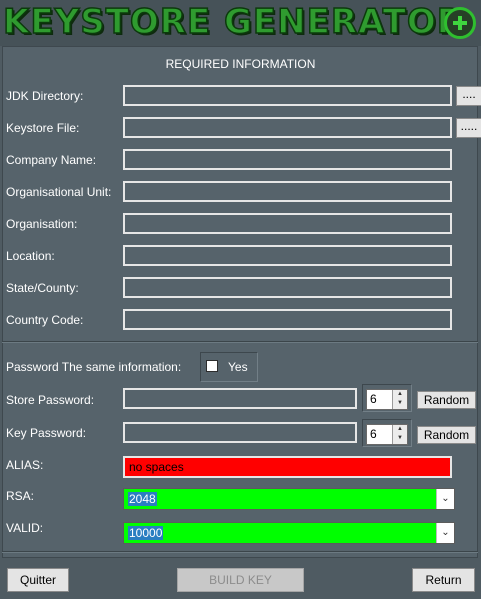 This screenshot has height=599, width=481. What do you see at coordinates (45, 96) in the screenshot?
I see `jdk-directory-label: JDK Directory:` at bounding box center [45, 96].